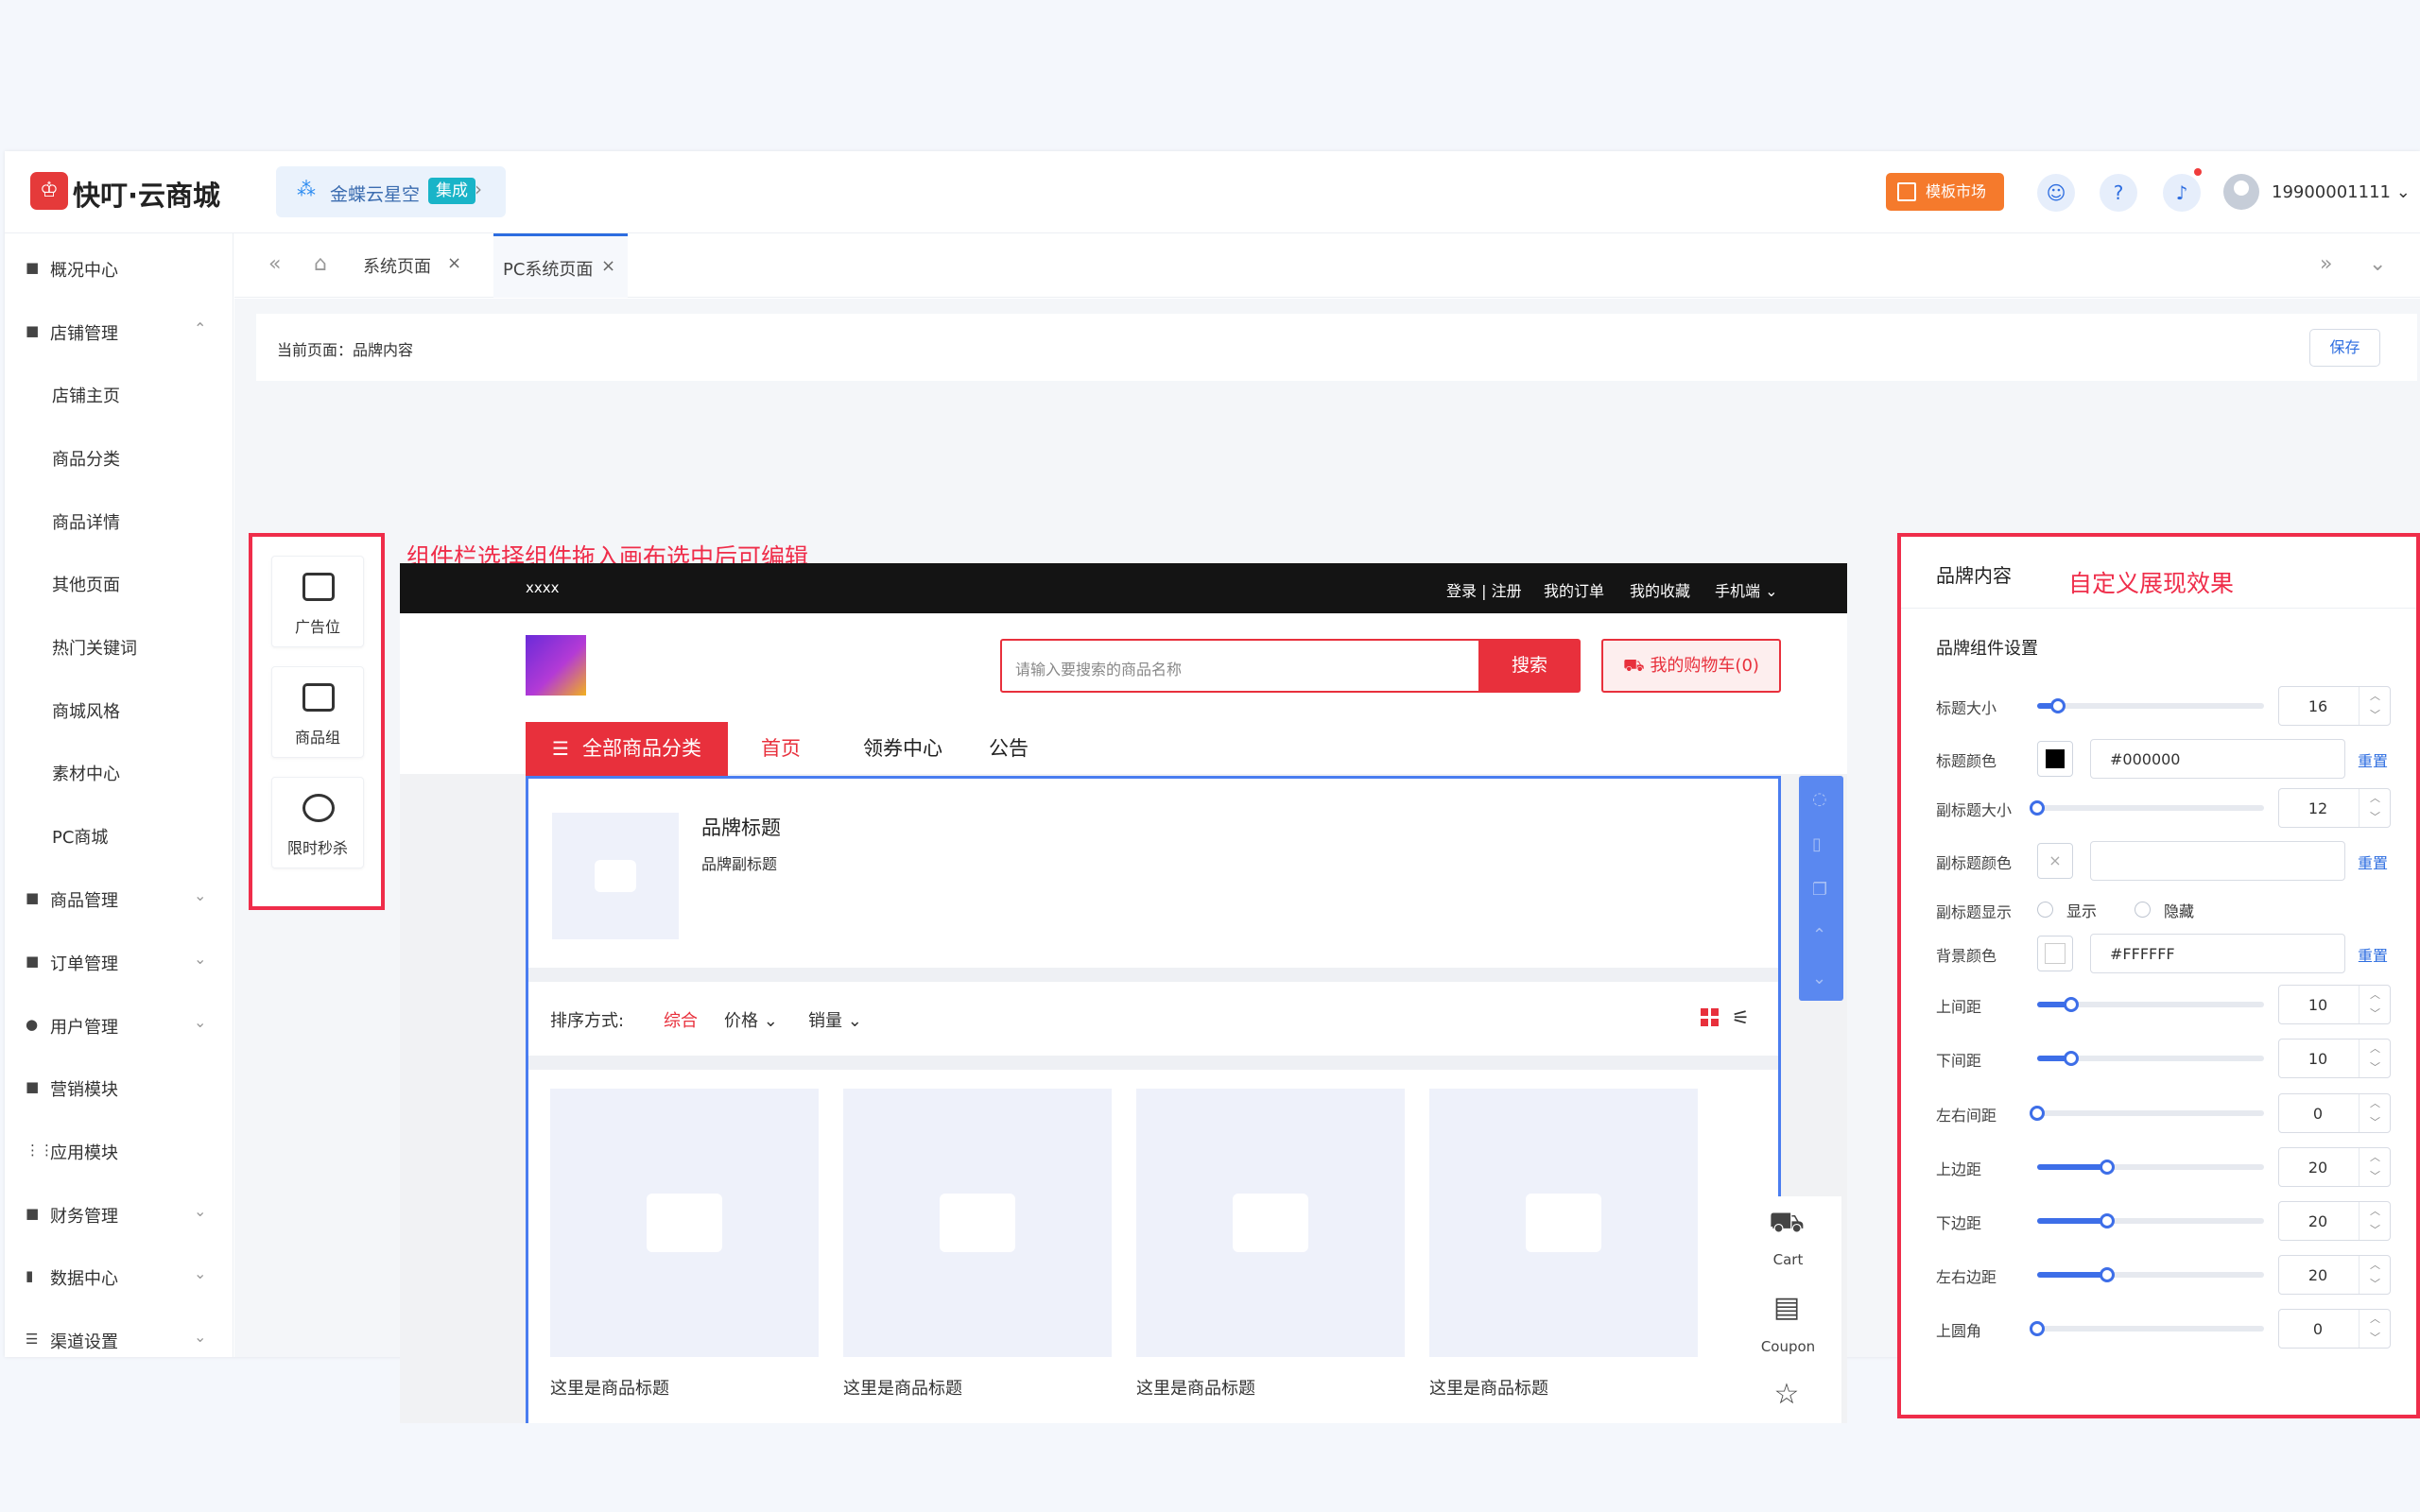 The height and width of the screenshot is (1512, 2420). I want to click on sidebar-item-finance: ■ 财务管理 ⌄, so click(119, 1213).